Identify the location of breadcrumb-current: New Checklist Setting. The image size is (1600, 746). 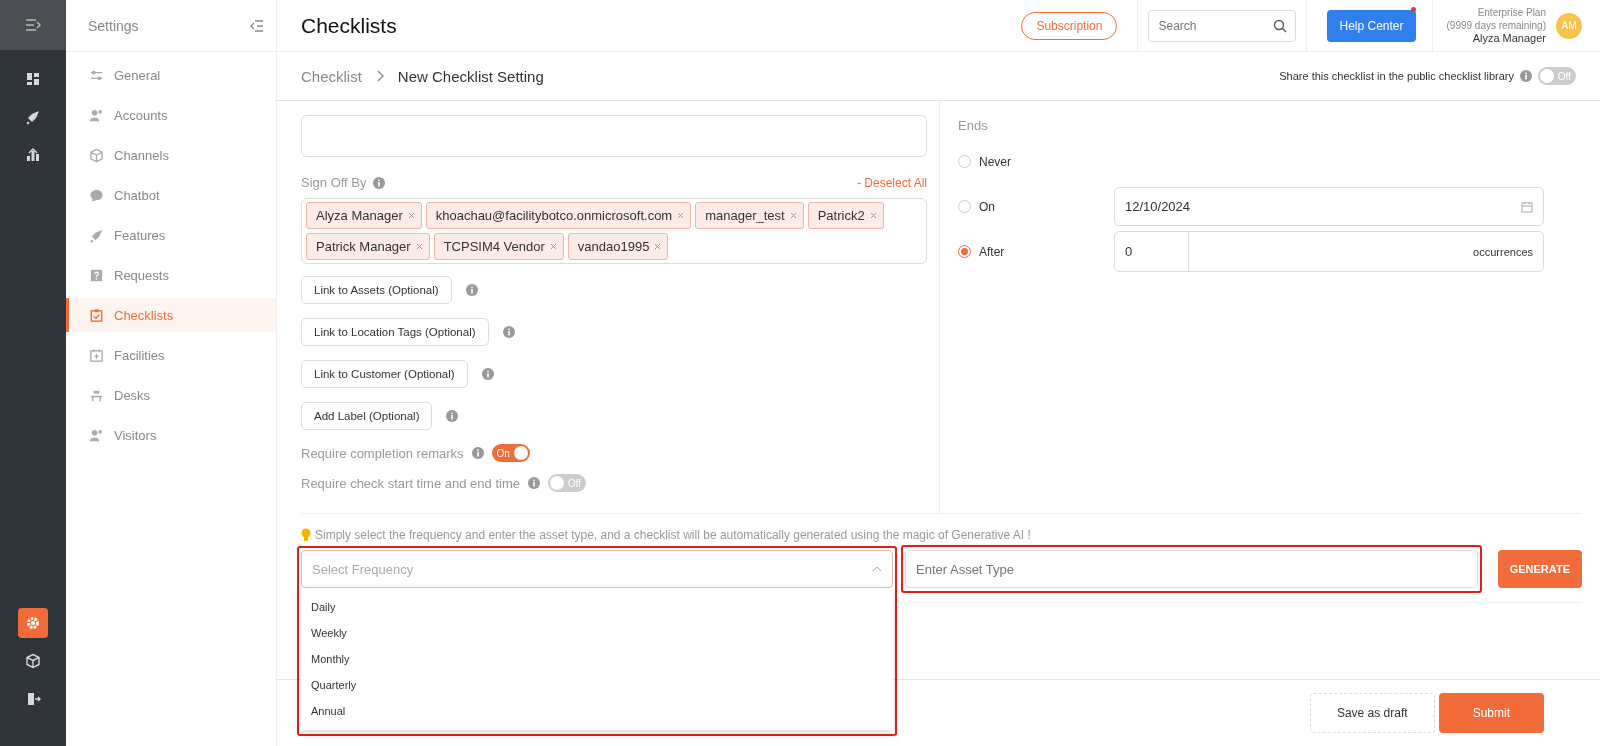
(470, 76).